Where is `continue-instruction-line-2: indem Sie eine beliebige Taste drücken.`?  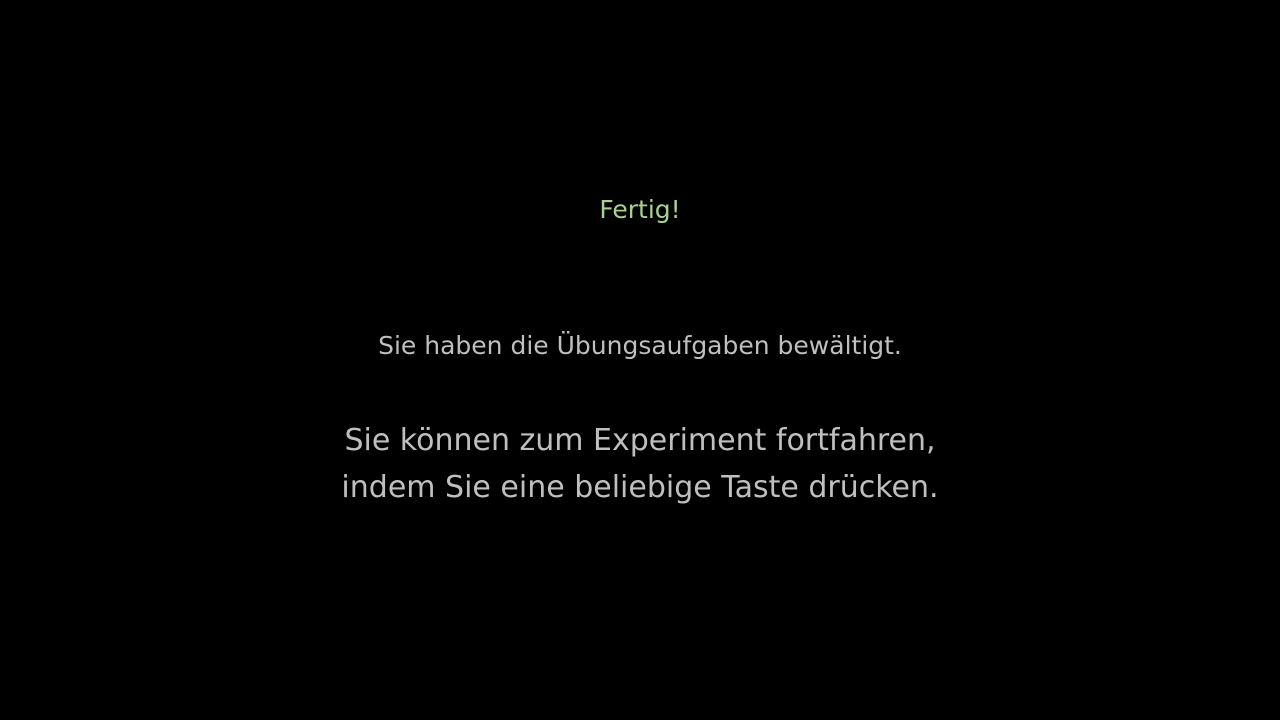
continue-instruction-line-2: indem Sie eine beliebige Taste drücken. is located at coordinates (640, 487).